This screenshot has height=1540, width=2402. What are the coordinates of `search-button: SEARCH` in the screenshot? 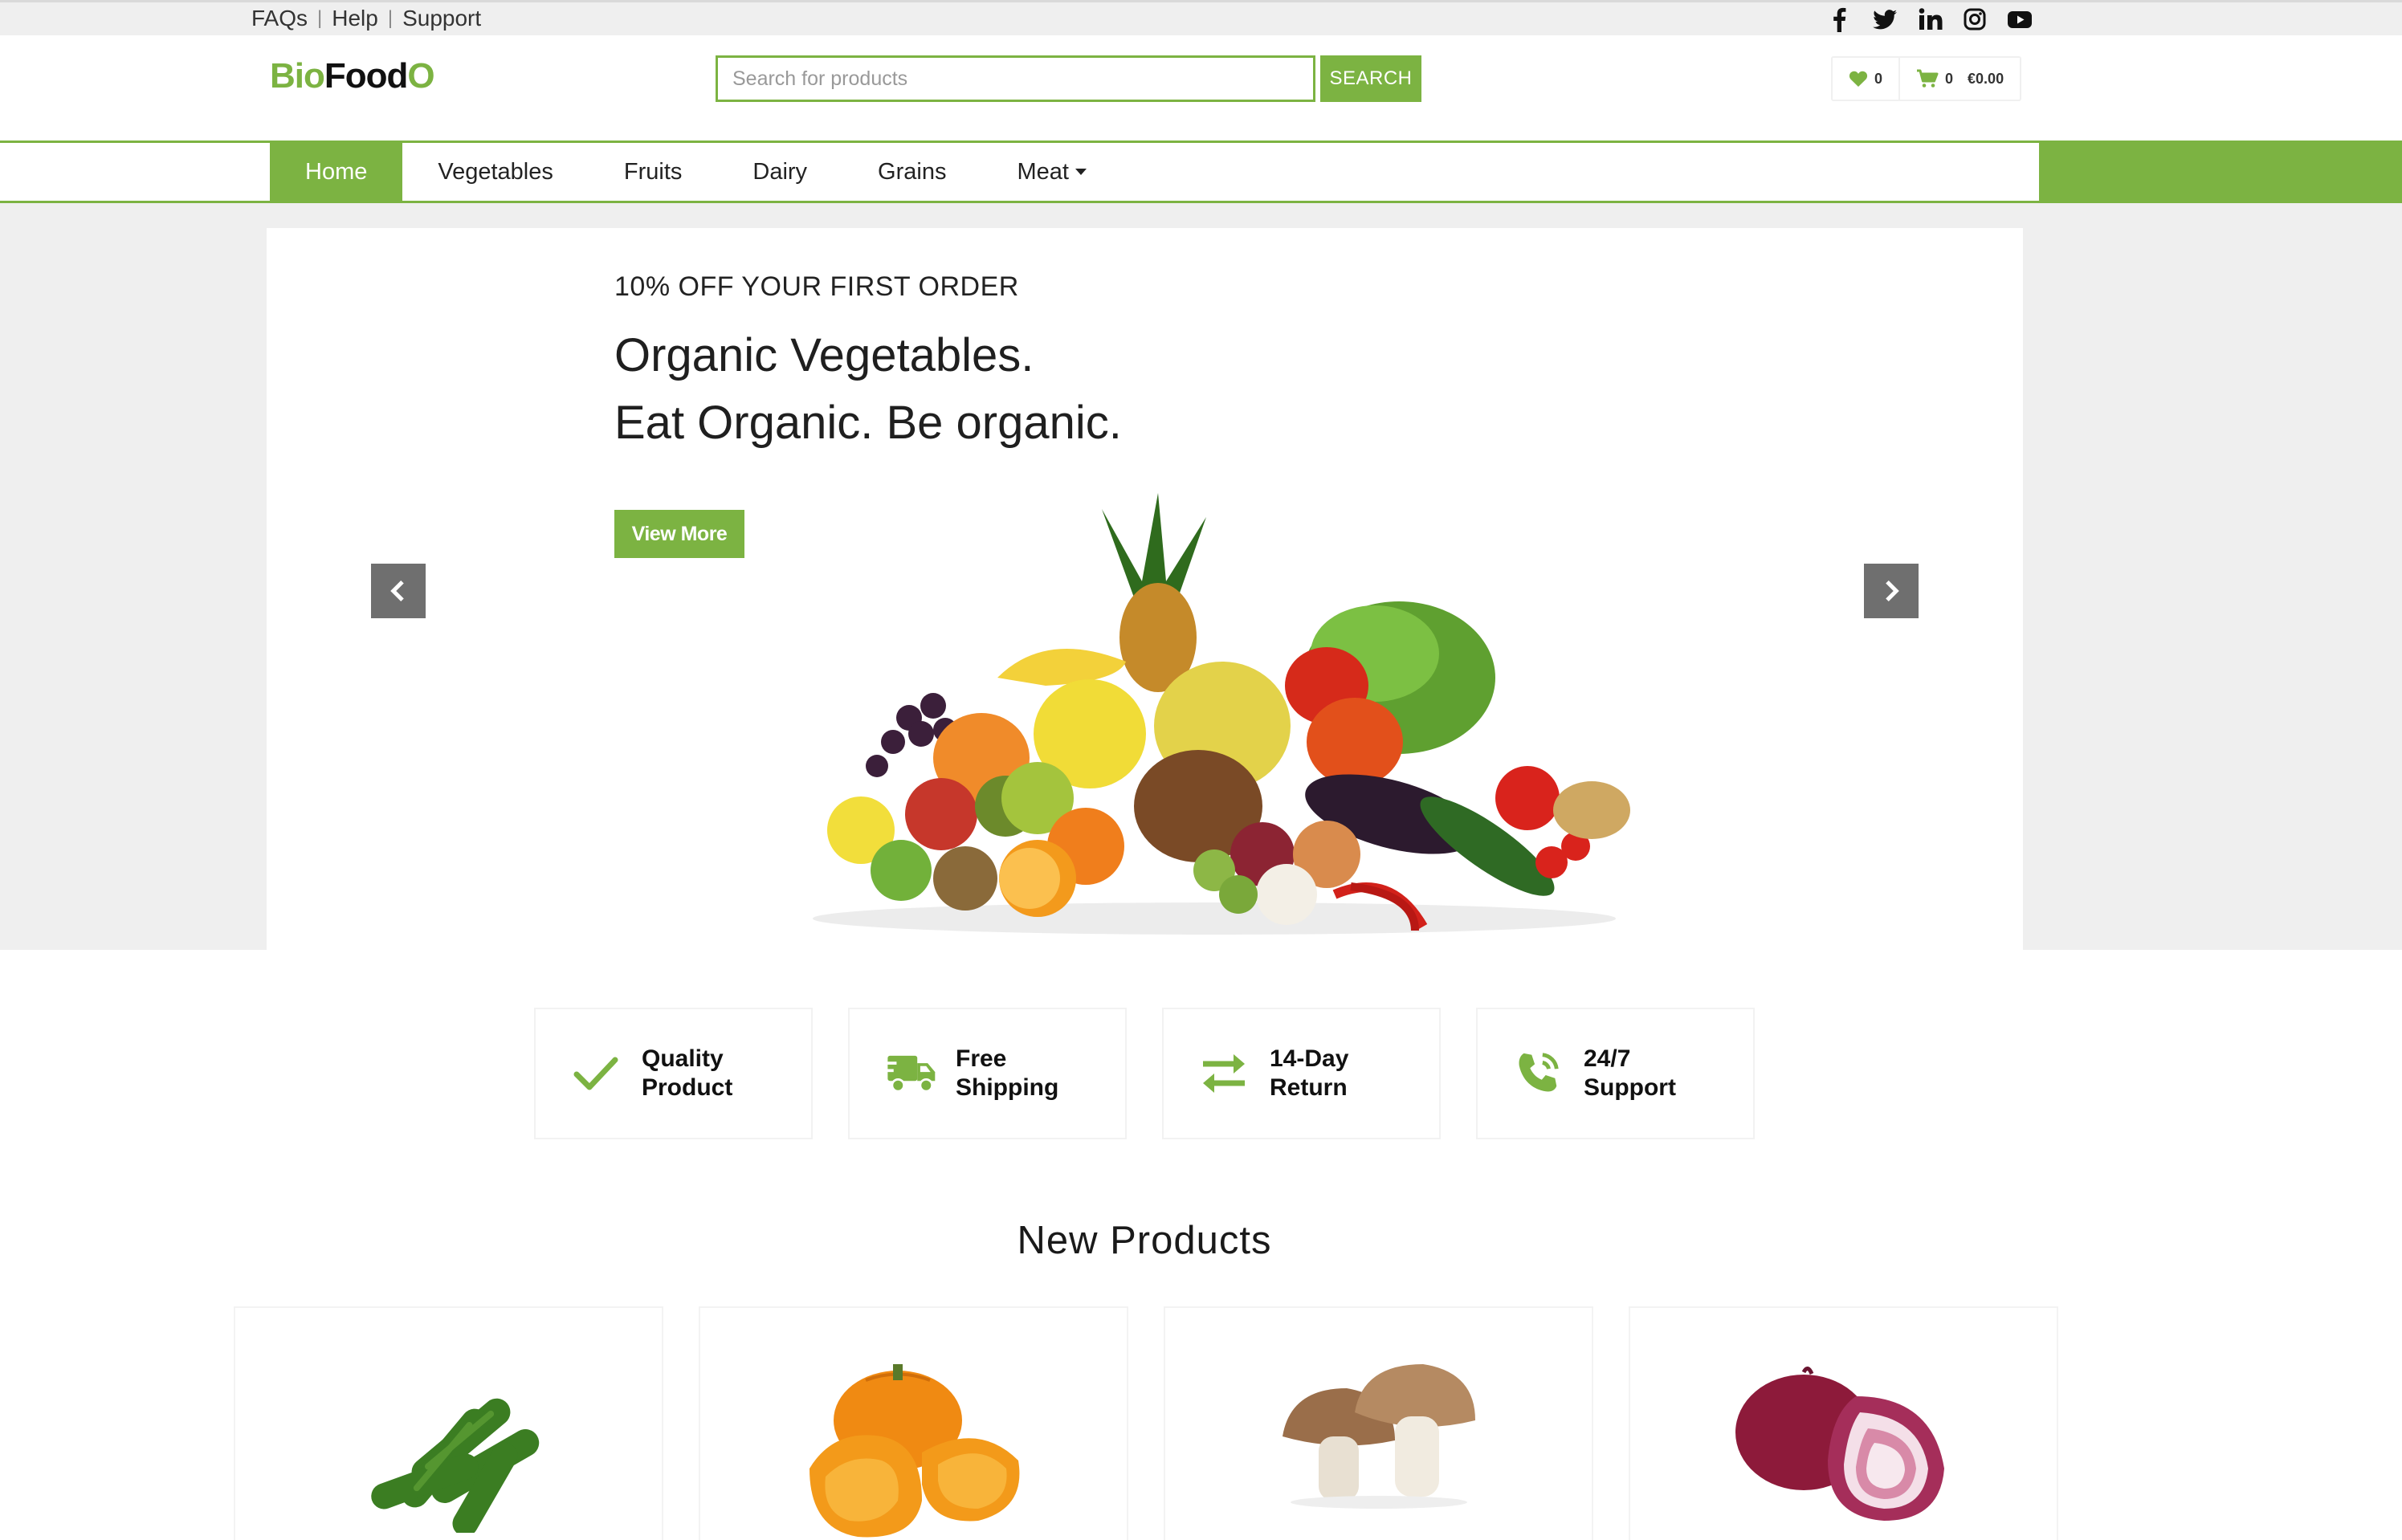 It's located at (1370, 78).